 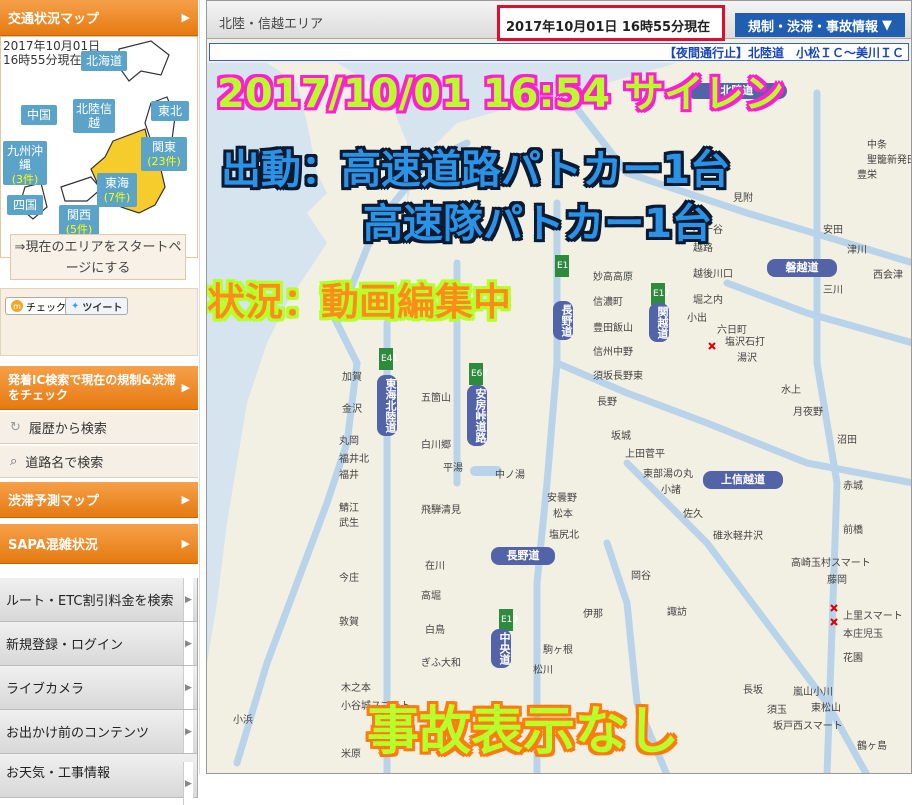 I want to click on search-icon: ⌕, so click(x=14, y=461).